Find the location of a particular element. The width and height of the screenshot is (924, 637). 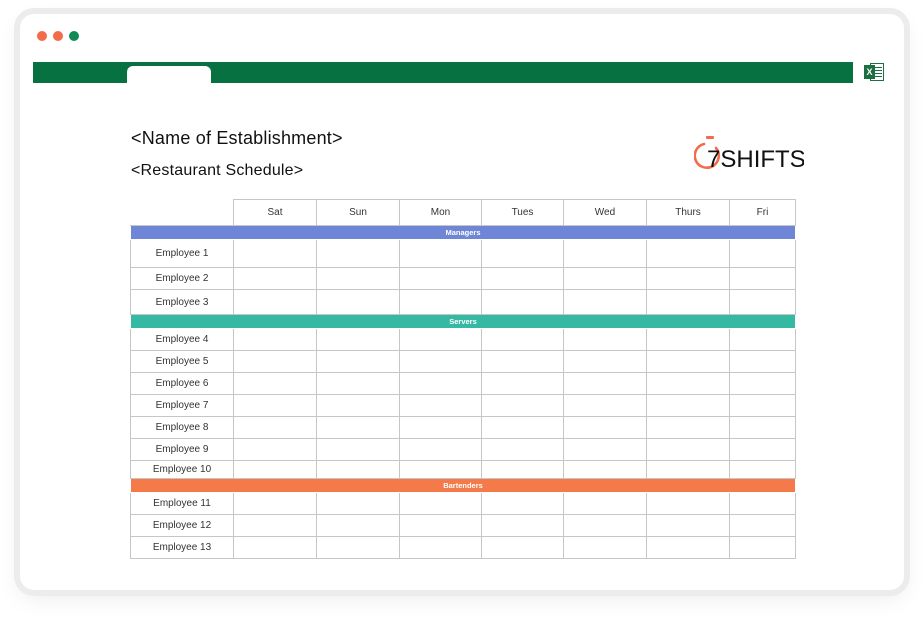

minimize-window-dot is located at coordinates (58, 36).